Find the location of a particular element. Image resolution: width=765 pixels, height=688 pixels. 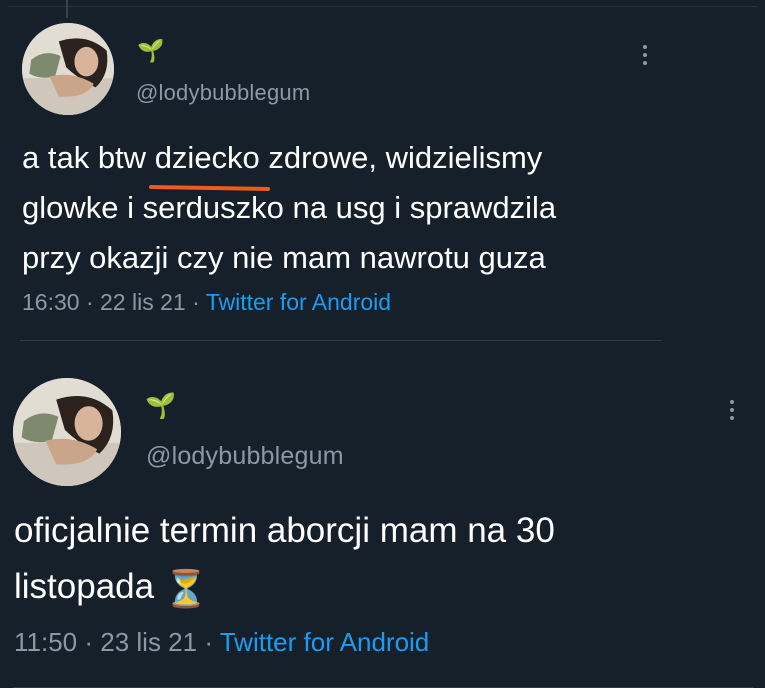

highlighted-word: dziecko is located at coordinates (207, 158).